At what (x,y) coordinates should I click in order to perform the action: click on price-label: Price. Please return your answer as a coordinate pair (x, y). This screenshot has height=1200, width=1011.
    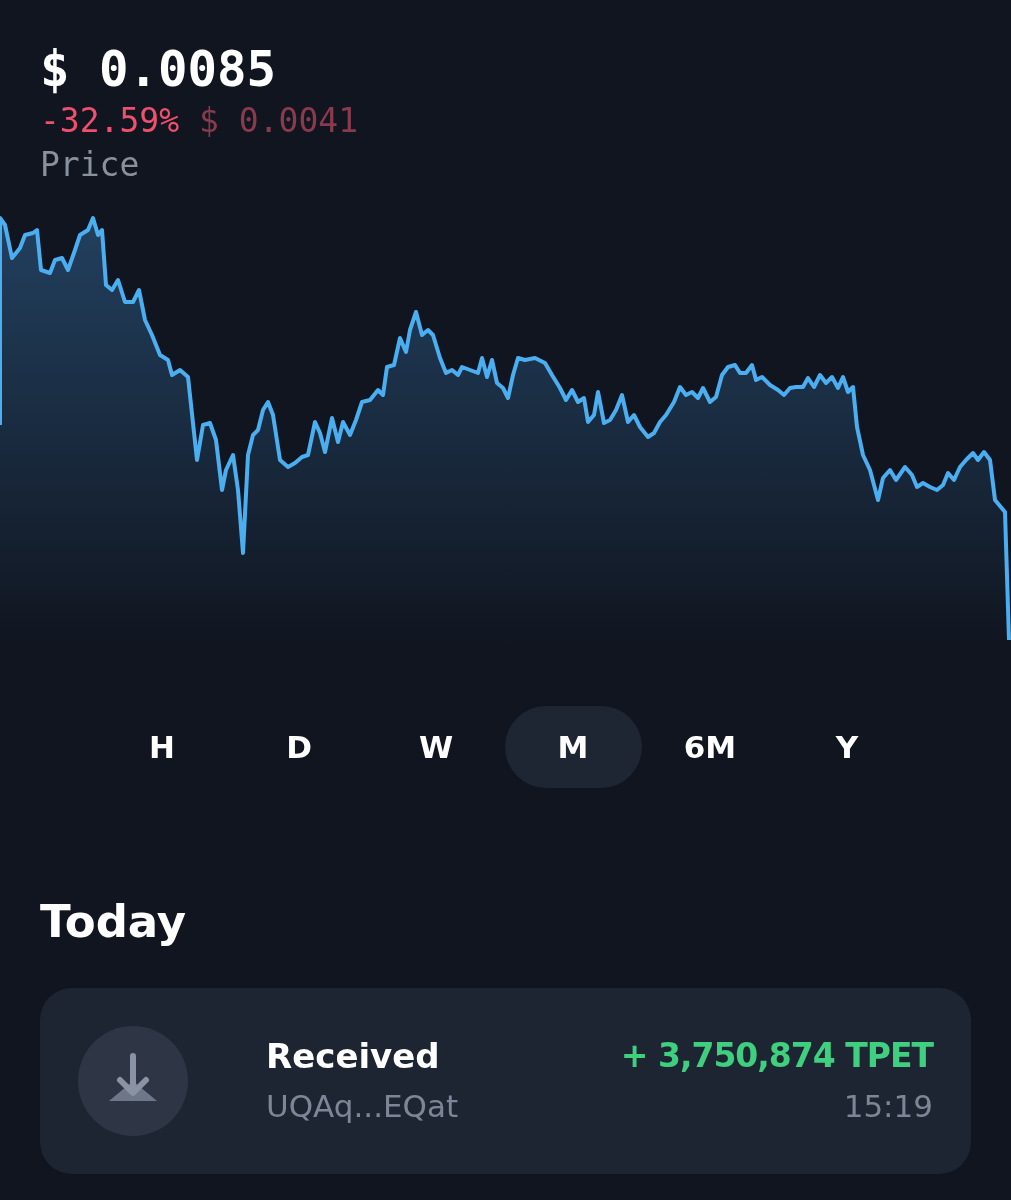
    Looking at the image, I should click on (90, 165).